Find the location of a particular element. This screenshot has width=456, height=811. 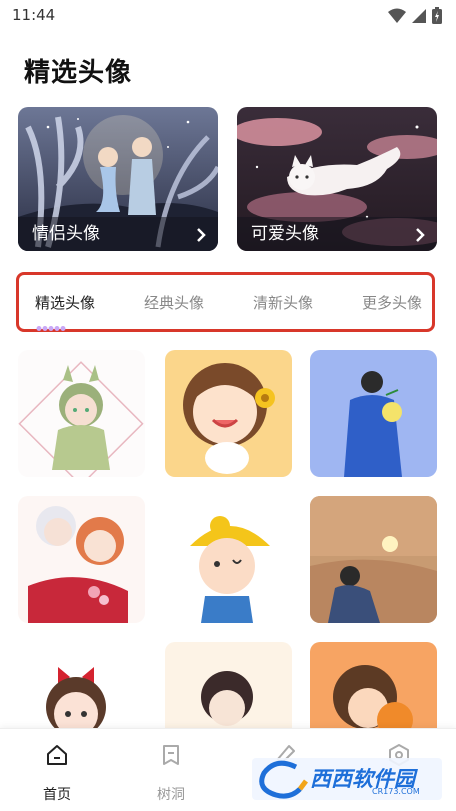

status-icons is located at coordinates (415, 15).